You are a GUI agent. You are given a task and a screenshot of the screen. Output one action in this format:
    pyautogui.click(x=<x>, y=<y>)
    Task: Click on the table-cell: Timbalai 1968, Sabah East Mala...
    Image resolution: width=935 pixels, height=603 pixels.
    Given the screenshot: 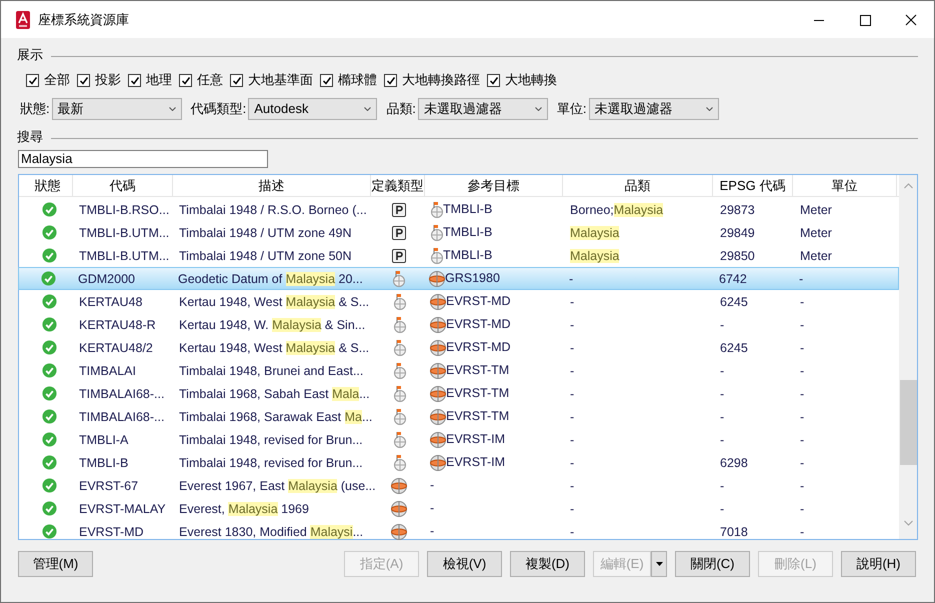 What is the action you would take?
    pyautogui.click(x=274, y=393)
    